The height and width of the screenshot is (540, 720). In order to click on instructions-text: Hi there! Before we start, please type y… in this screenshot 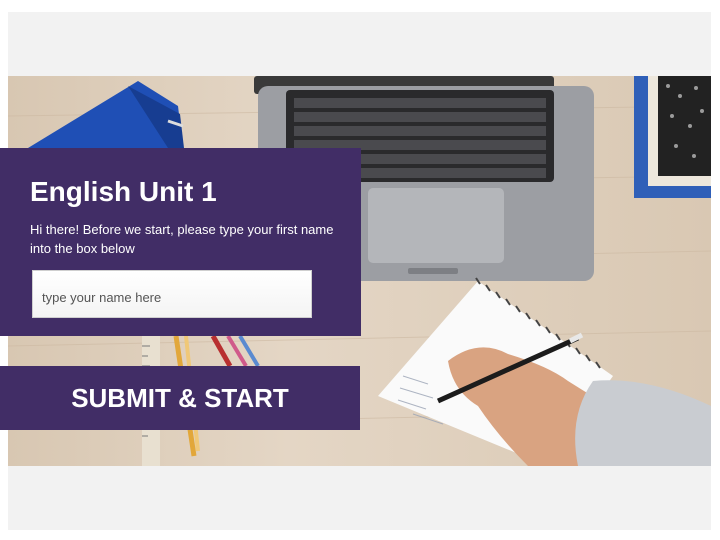, I will do `click(182, 239)`.